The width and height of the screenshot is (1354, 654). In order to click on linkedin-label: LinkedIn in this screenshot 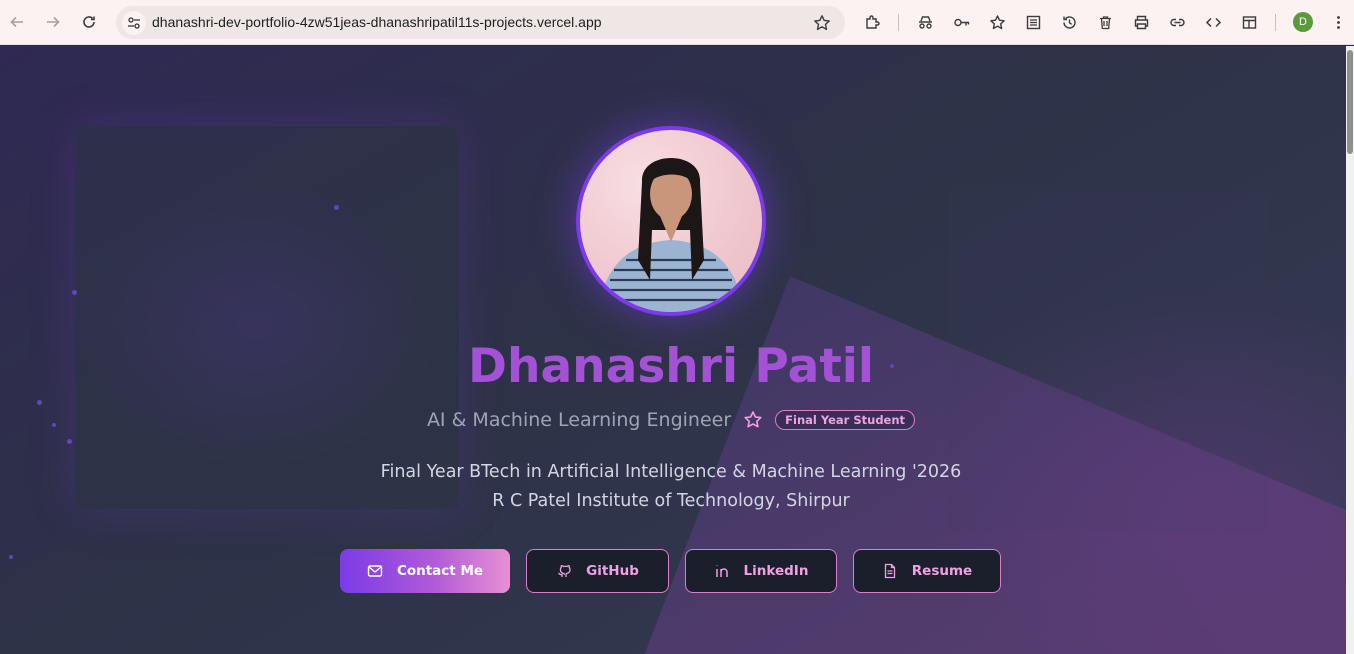, I will do `click(776, 571)`.